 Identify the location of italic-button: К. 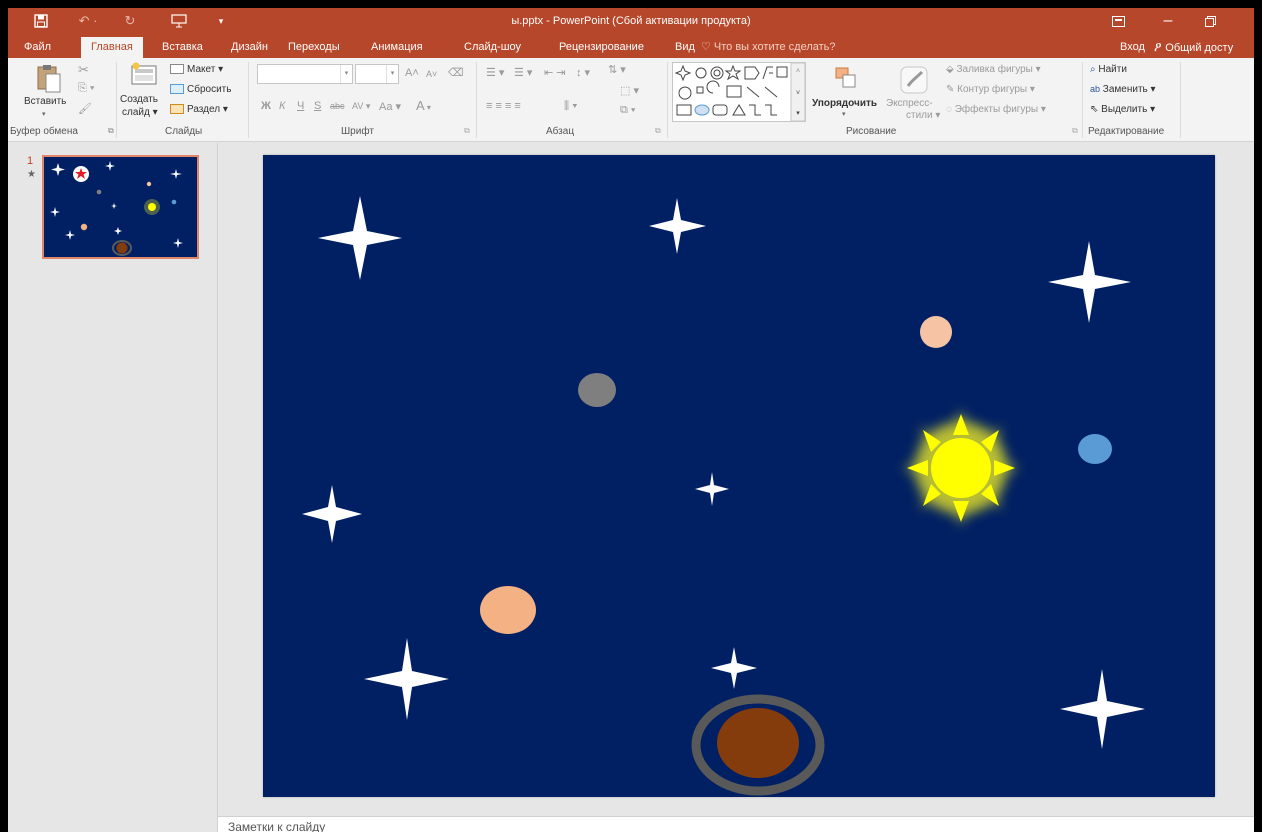
(282, 106).